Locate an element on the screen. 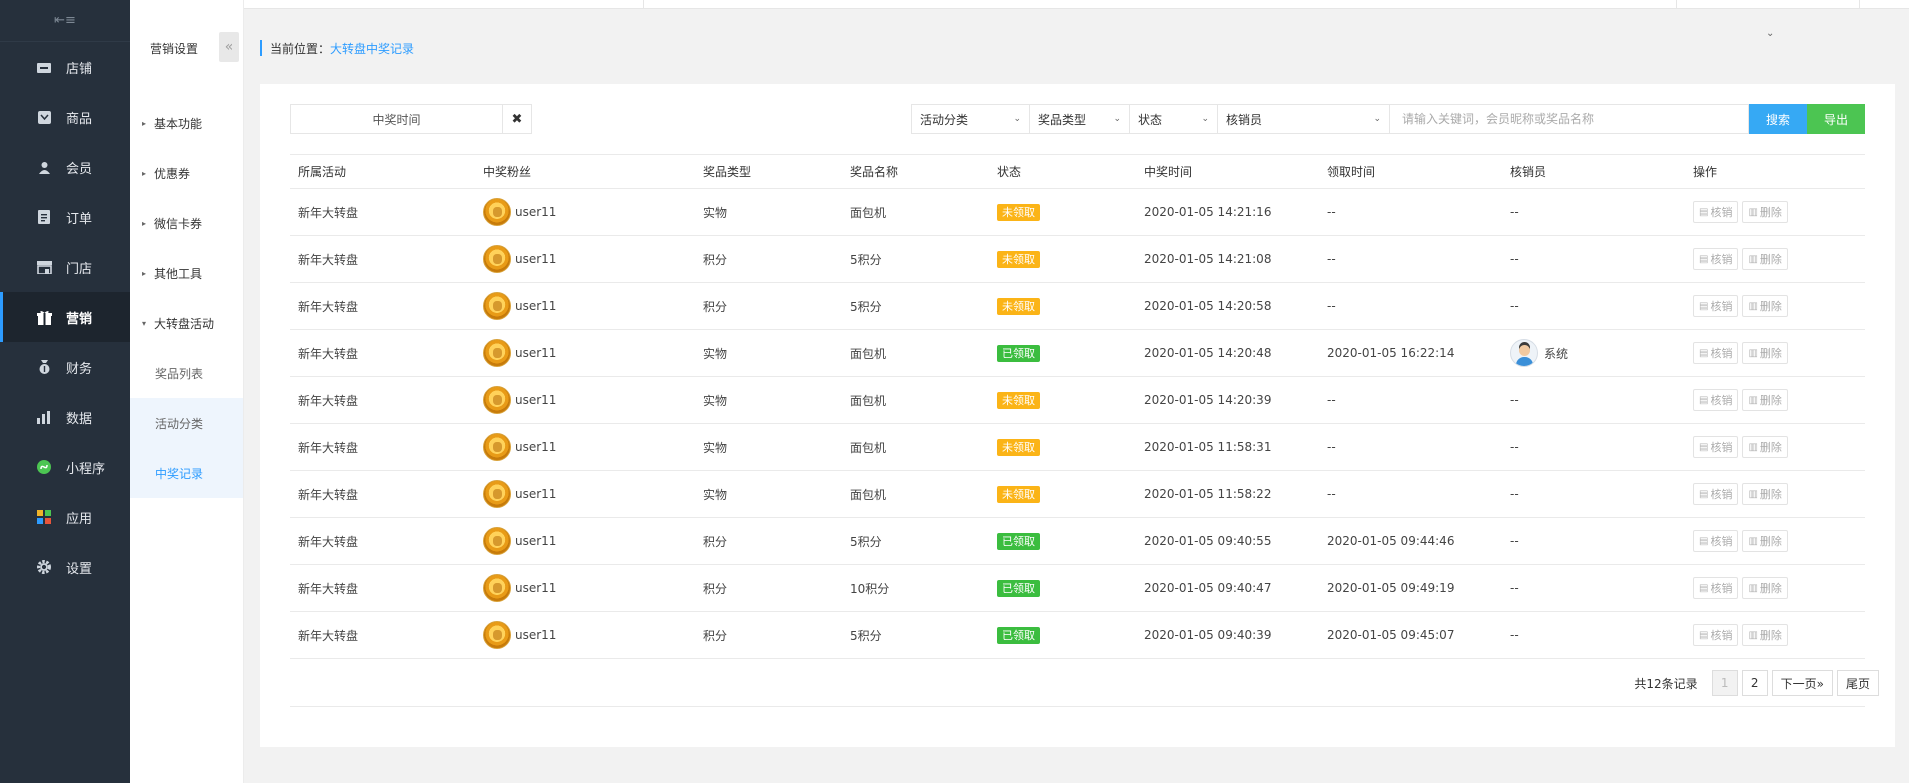 This screenshot has height=783, width=1909. search-input is located at coordinates (1569, 119).